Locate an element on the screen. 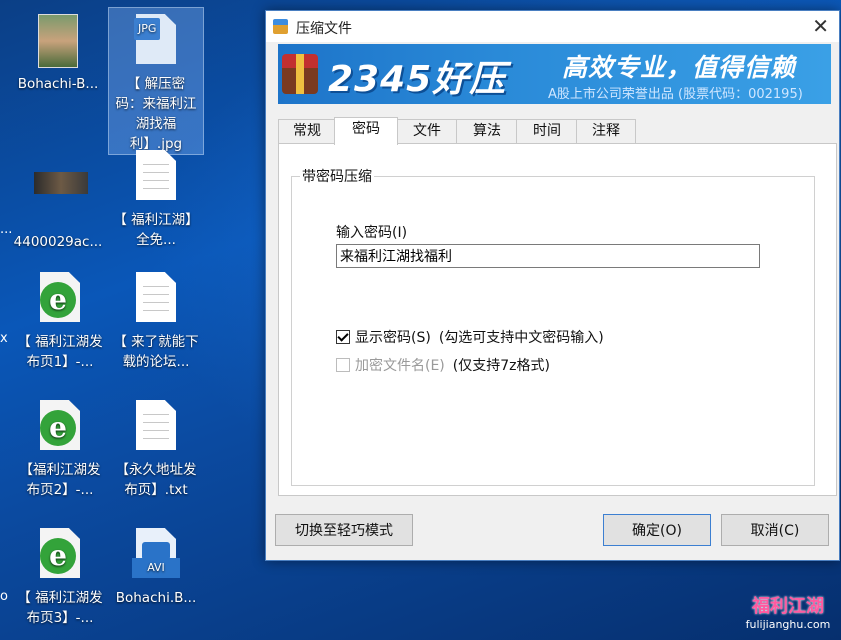  switch-mode-button: 切换至轻巧模式 is located at coordinates (344, 530).